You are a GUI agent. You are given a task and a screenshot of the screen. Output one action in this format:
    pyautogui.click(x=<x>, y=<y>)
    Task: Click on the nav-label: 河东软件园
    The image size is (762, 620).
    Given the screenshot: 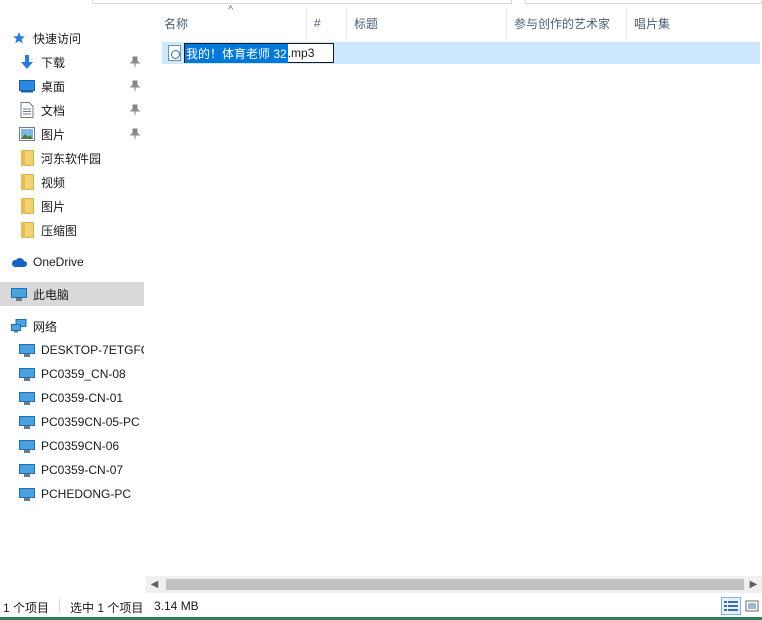 What is the action you would take?
    pyautogui.click(x=71, y=158)
    